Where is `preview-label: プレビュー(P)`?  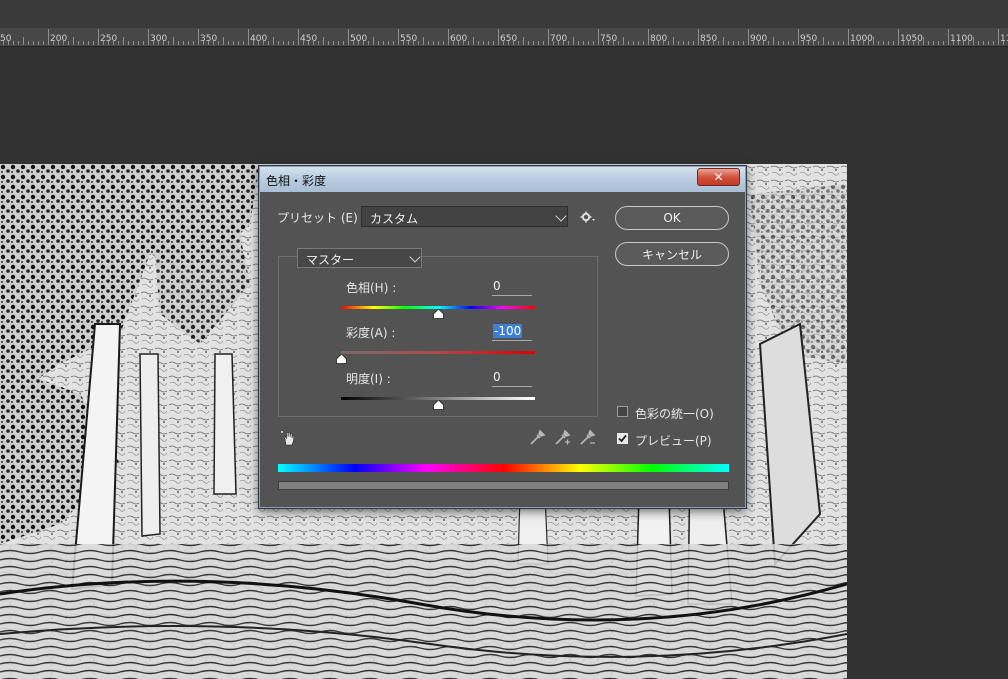 preview-label: プレビュー(P) is located at coordinates (673, 441).